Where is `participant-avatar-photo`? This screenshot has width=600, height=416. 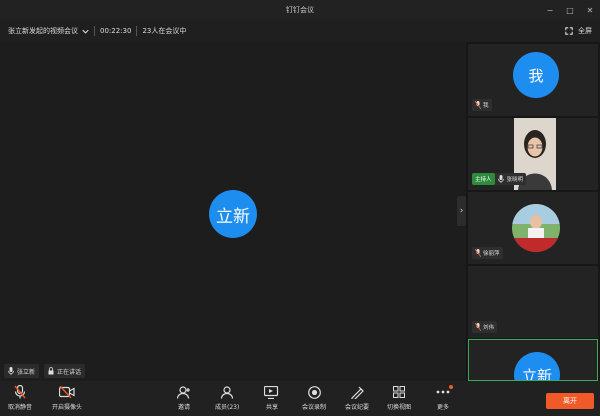
participant-avatar-photo is located at coordinates (536, 228).